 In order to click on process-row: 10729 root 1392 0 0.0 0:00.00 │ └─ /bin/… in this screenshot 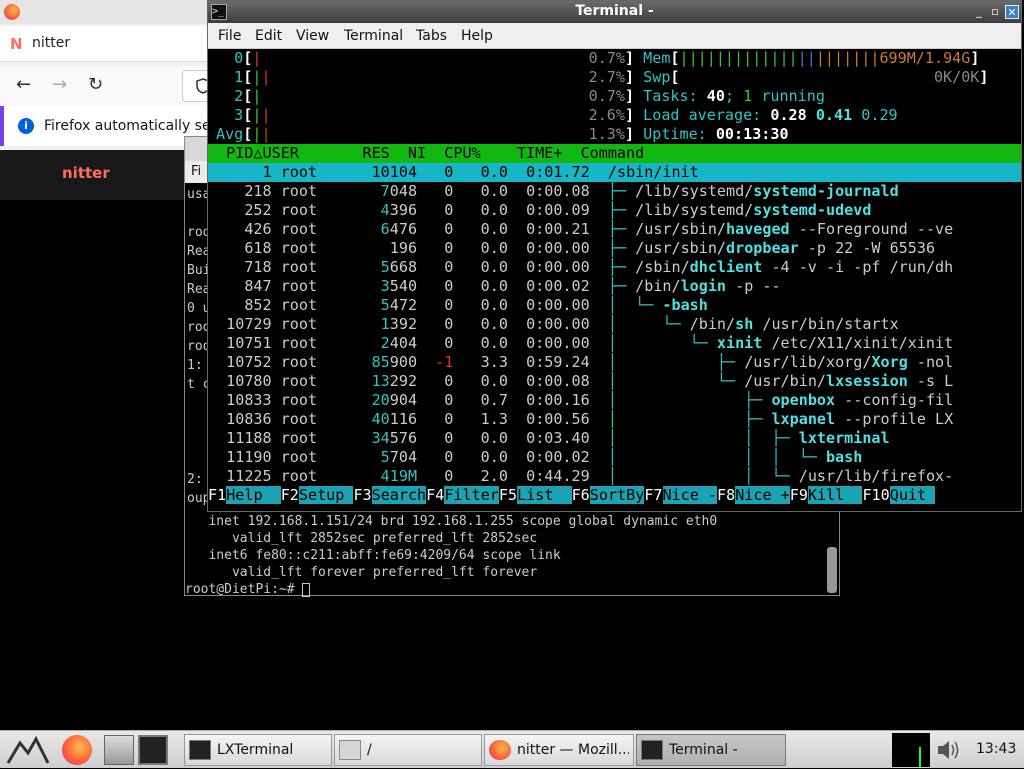, I will do `click(553, 324)`.